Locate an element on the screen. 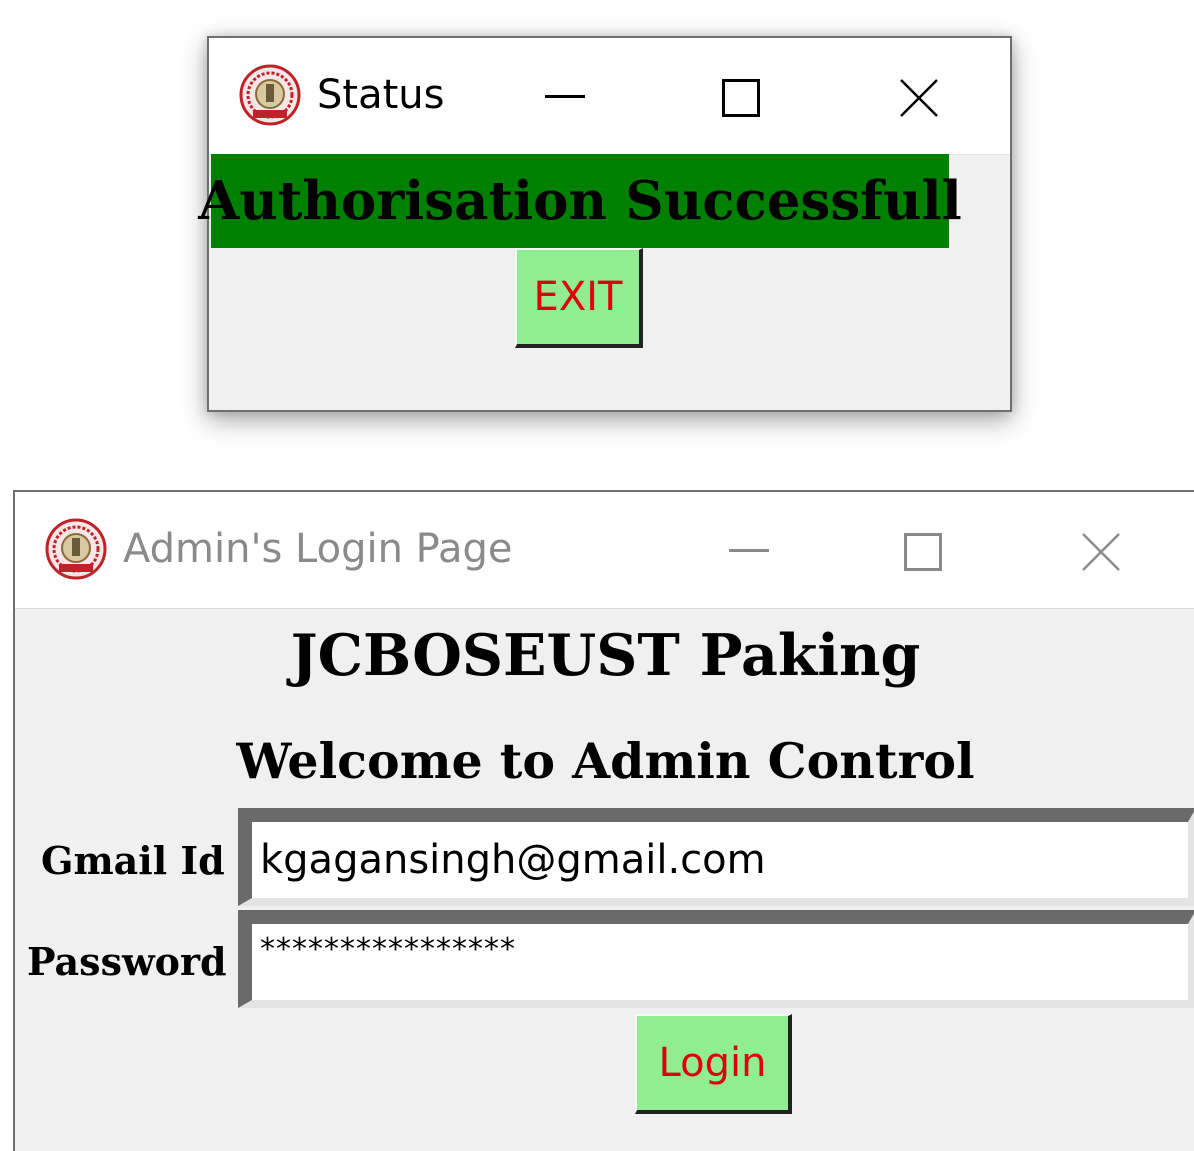  login-button: Login is located at coordinates (713, 1064).